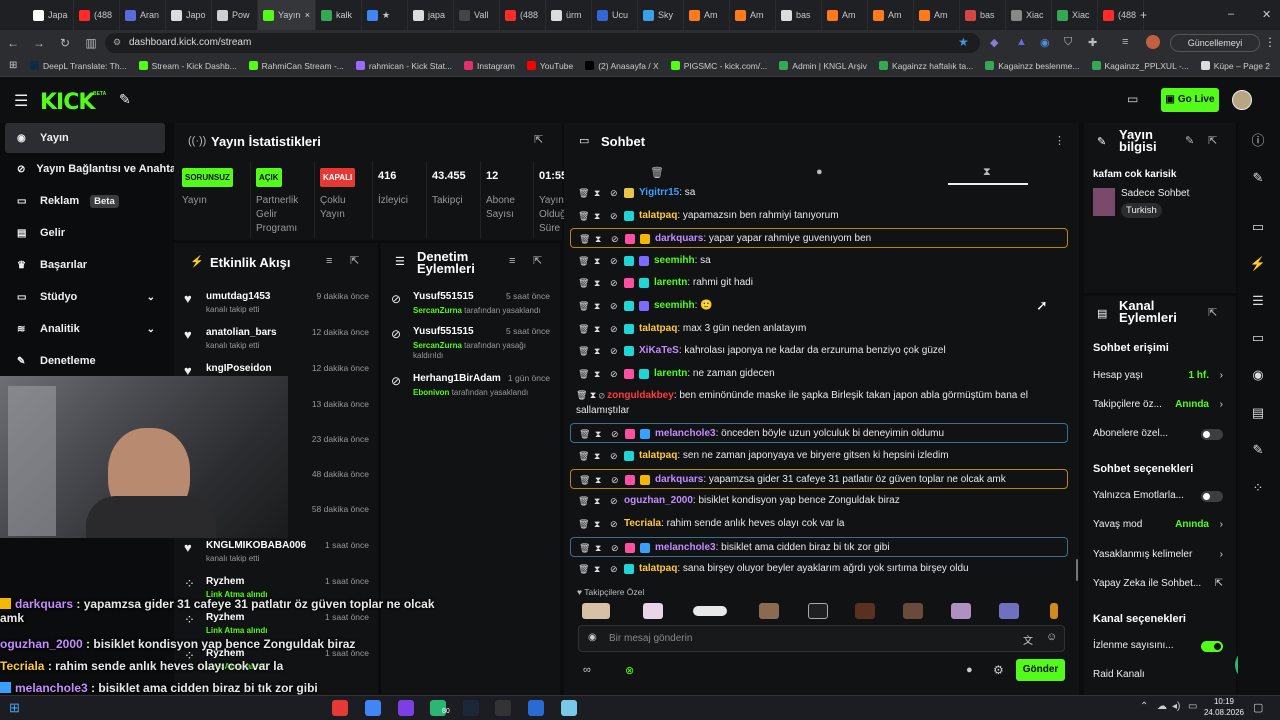 Image resolution: width=1280 pixels, height=720 pixels. What do you see at coordinates (1160, 405) in the screenshot?
I see `followers-only-setting: Takipçilere öz... Anında ›` at bounding box center [1160, 405].